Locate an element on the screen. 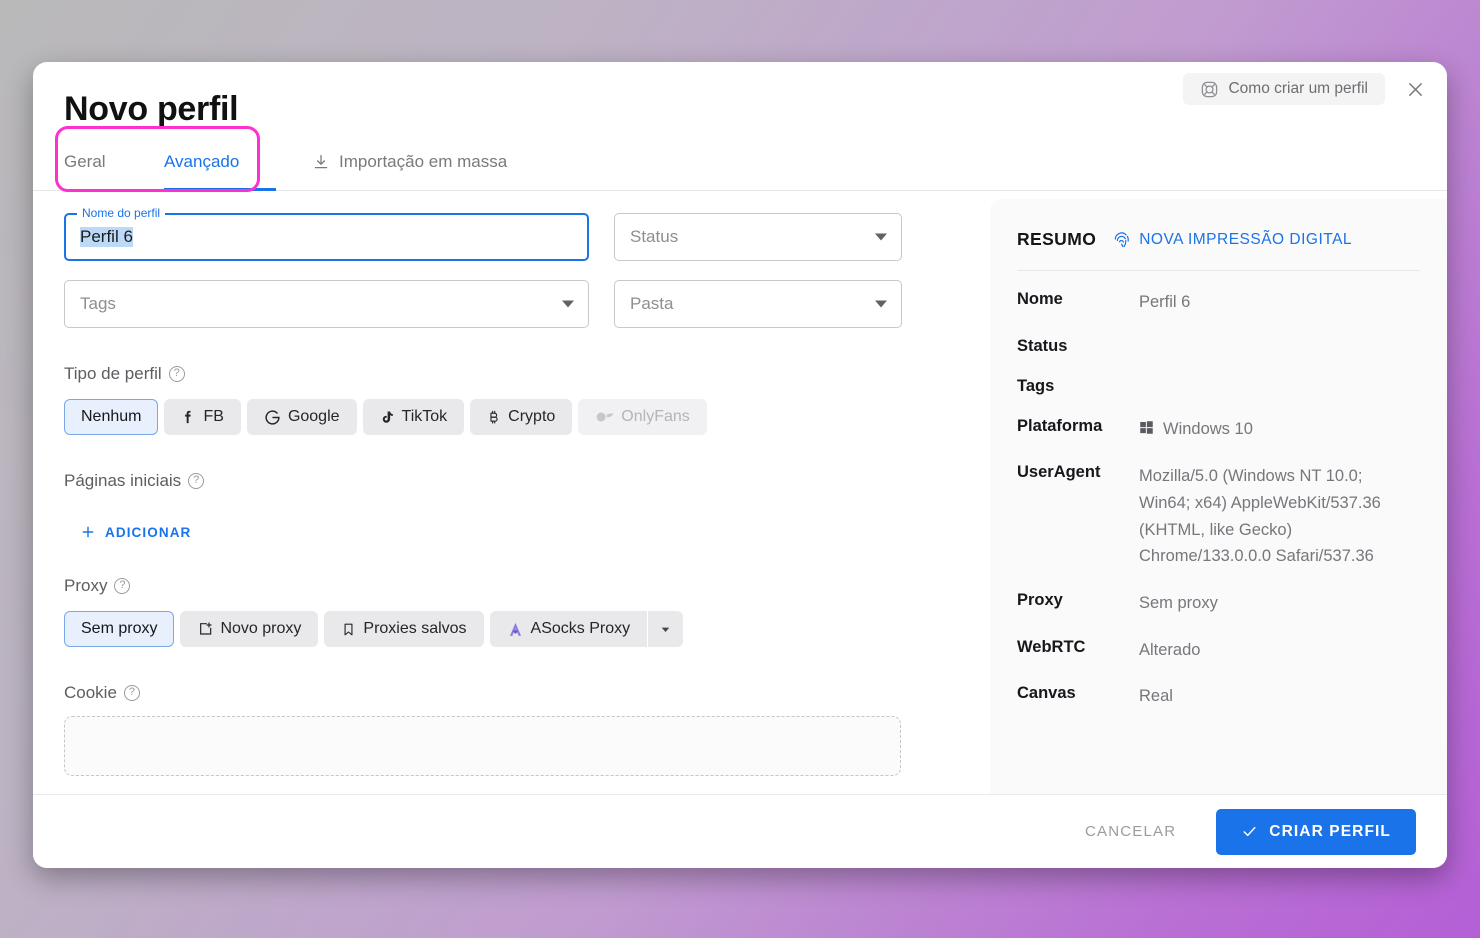 The height and width of the screenshot is (938, 1480). proxy-asocks: ASocks Proxy is located at coordinates (568, 629).